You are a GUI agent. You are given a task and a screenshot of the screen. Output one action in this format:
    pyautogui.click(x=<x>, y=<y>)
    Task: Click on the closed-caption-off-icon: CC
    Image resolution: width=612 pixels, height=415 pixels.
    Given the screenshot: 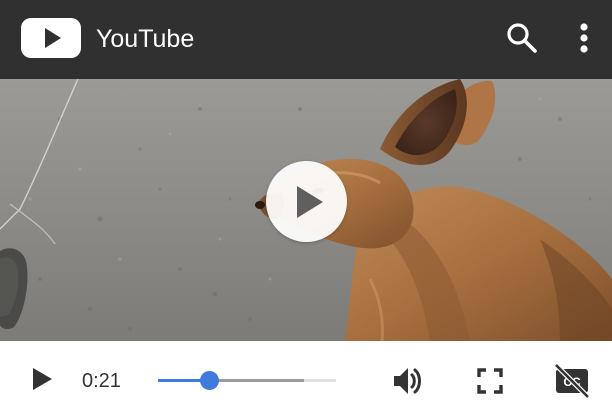 What is the action you would take?
    pyautogui.click(x=572, y=381)
    